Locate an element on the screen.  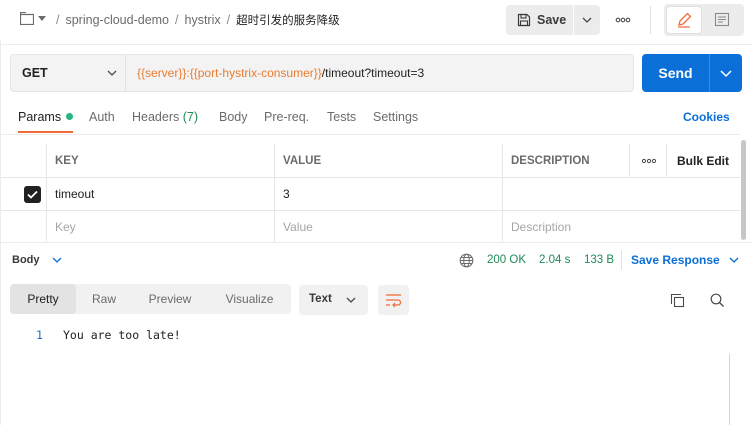
tab-params-label: Params is located at coordinates (40, 117).